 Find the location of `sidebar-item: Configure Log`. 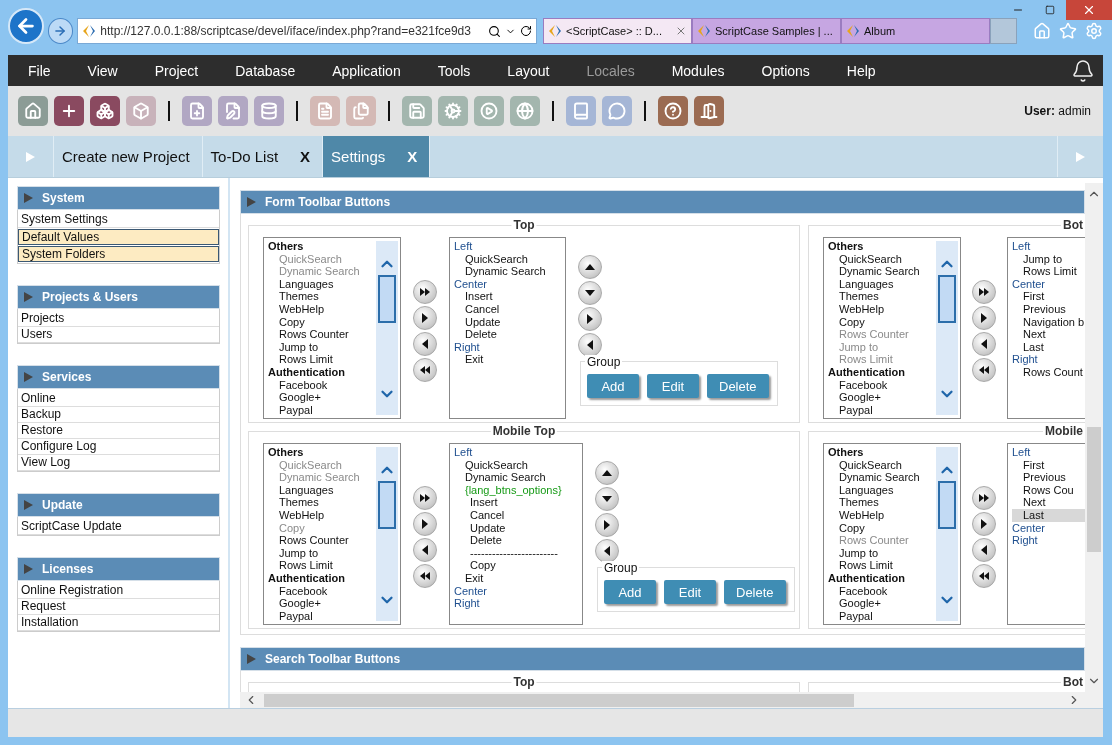

sidebar-item: Configure Log is located at coordinates (118, 447).